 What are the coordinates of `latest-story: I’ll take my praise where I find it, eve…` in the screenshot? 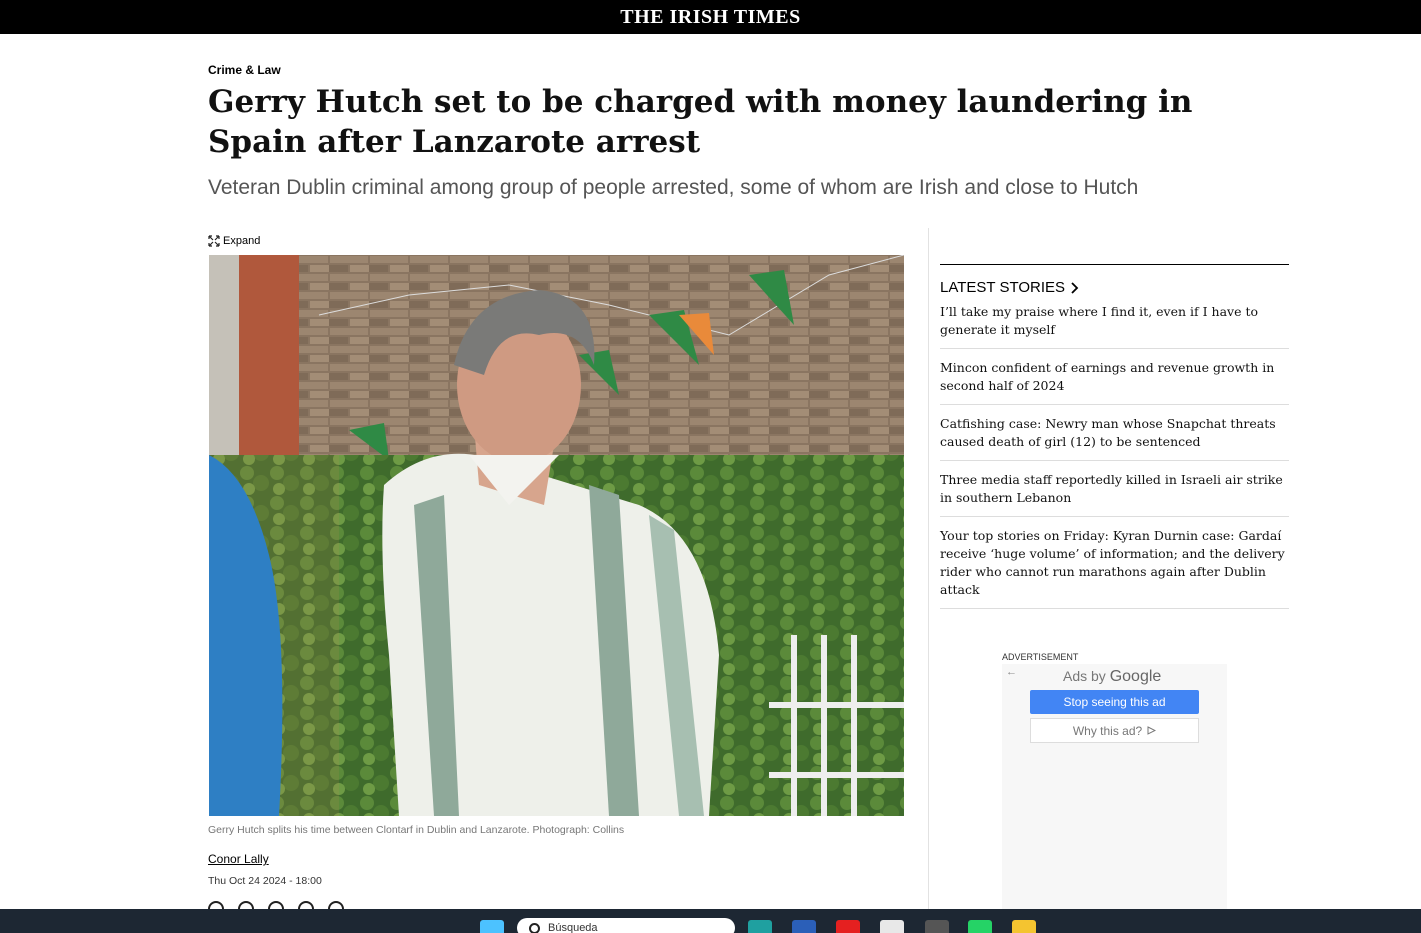 It's located at (1114, 326).